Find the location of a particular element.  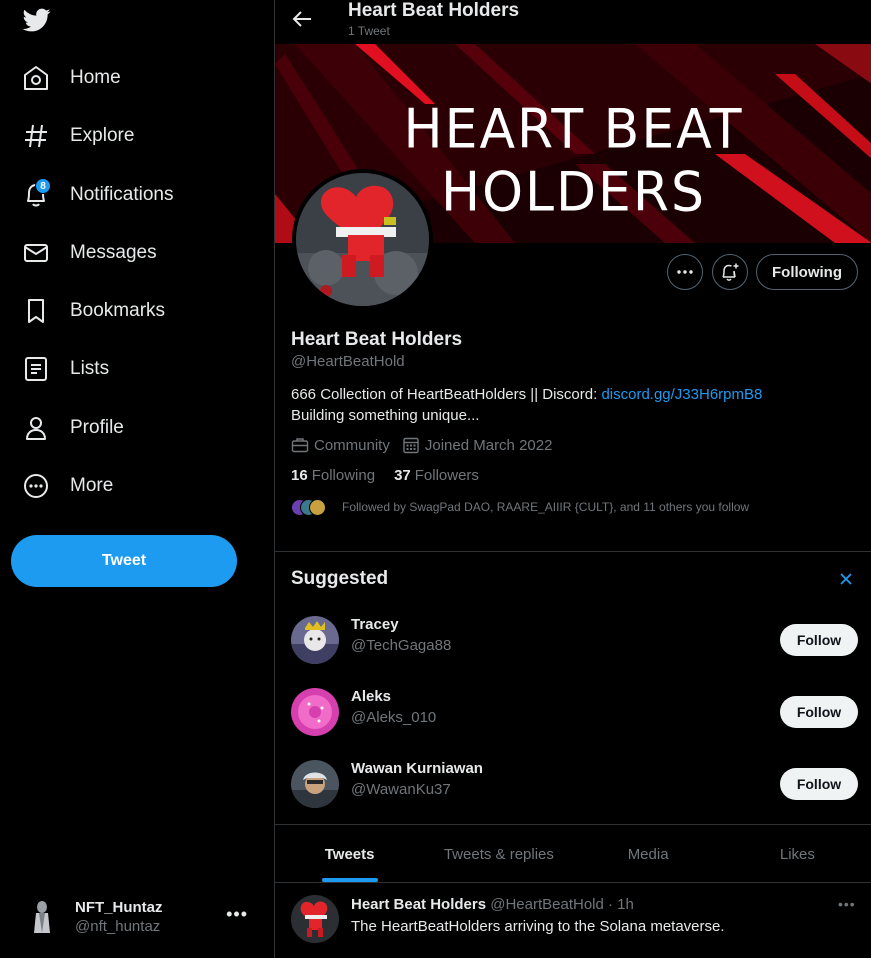

nav-profile-label: Profile is located at coordinates (97, 427).